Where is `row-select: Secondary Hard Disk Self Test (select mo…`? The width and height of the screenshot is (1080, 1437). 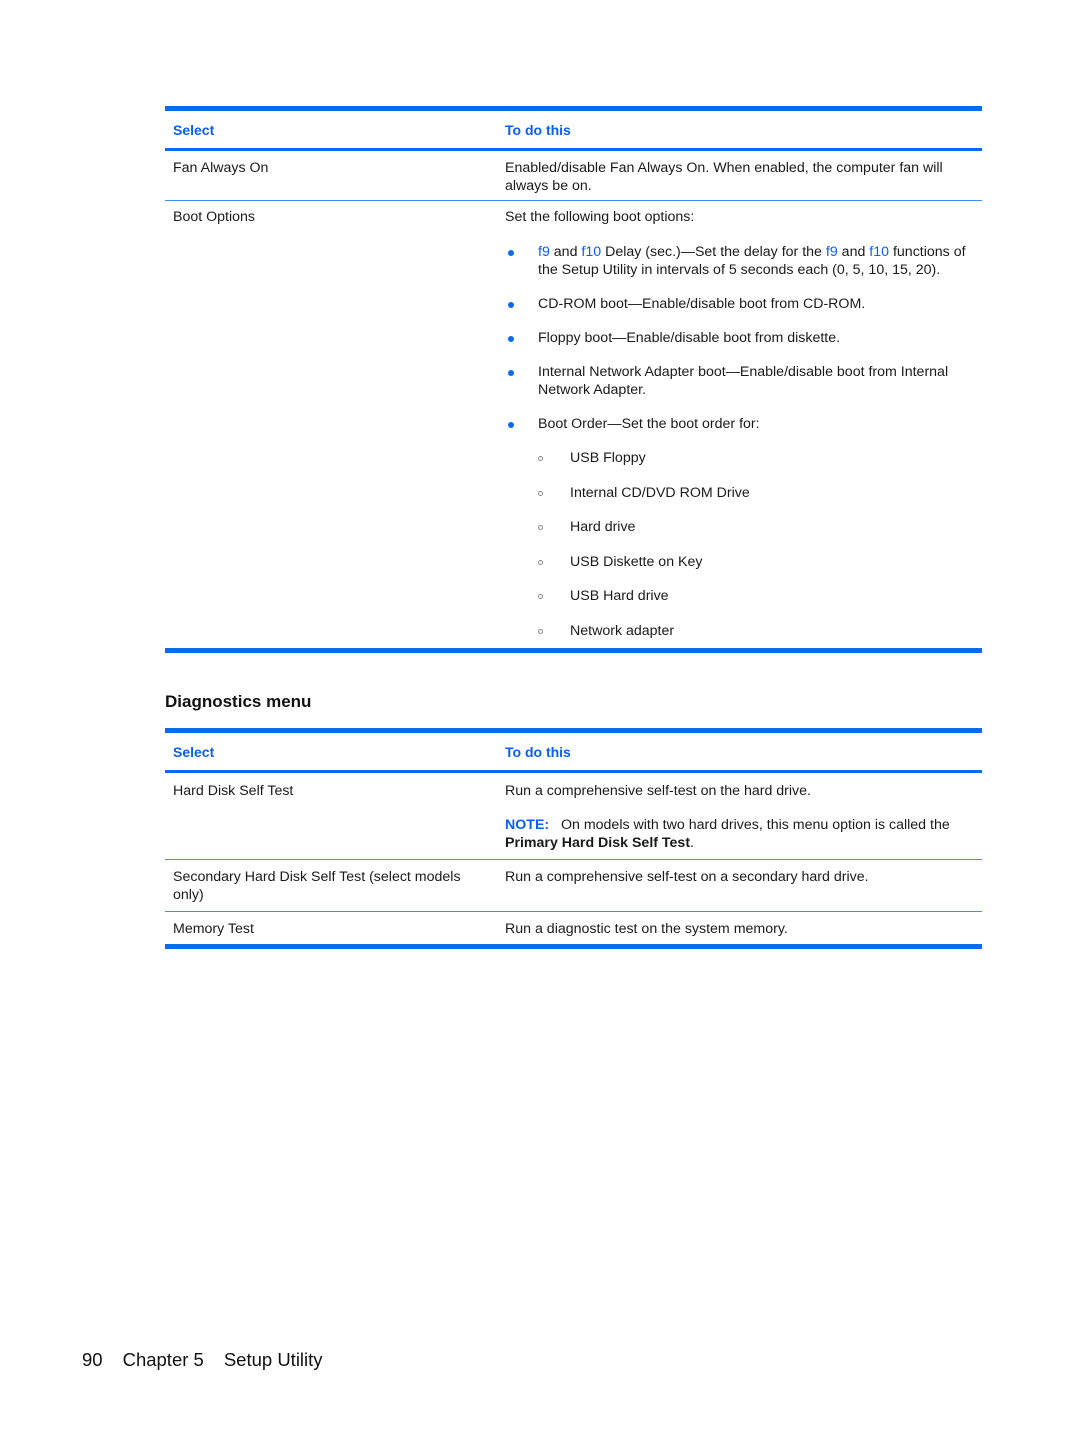
row-select: Secondary Hard Disk Self Test (select mo… is located at coordinates (317, 886).